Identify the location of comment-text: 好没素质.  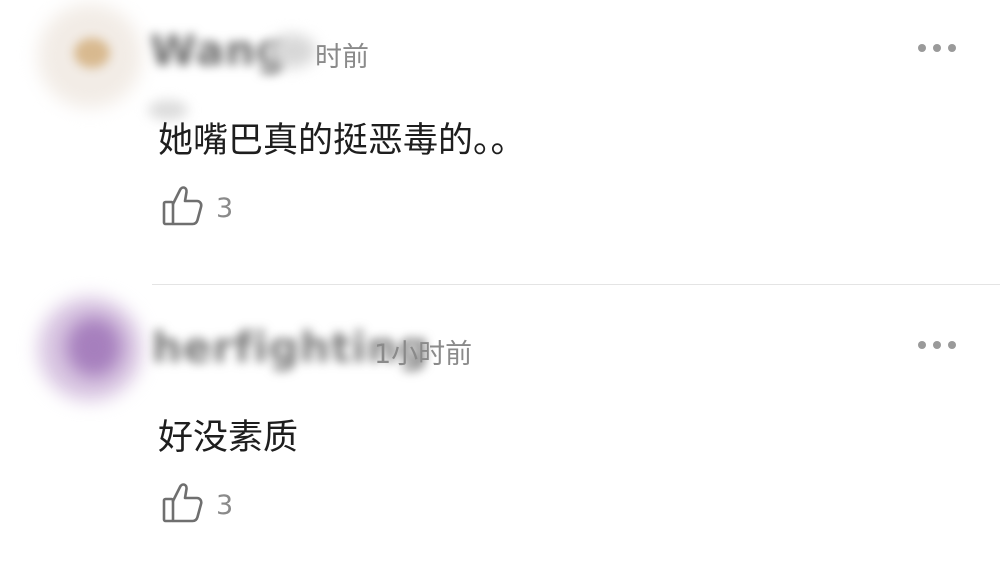
(228, 438).